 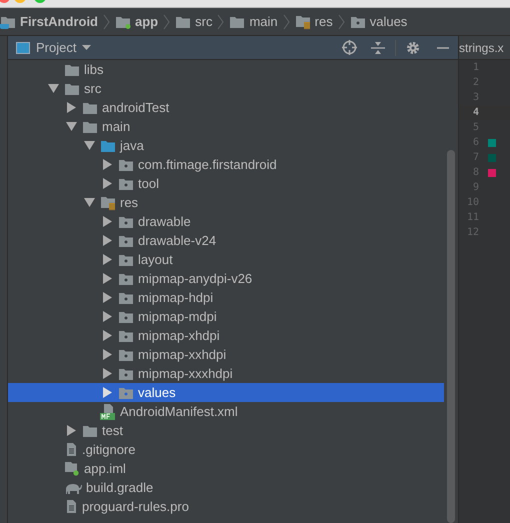 I want to click on breadcrumb-item: res, so click(x=323, y=21).